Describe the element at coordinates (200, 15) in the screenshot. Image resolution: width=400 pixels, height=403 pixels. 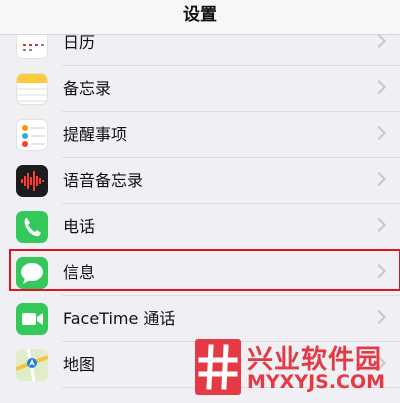
I see `page-title: 设置` at that location.